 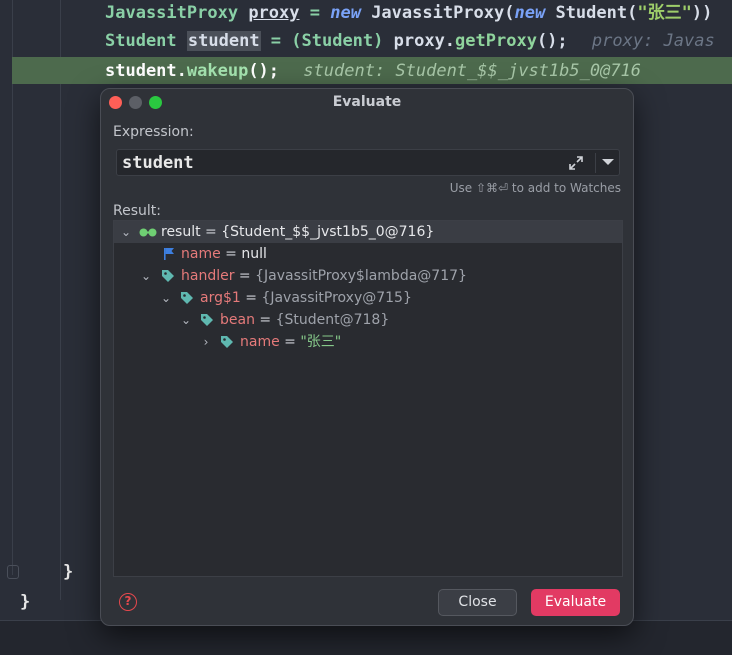 What do you see at coordinates (576, 163) in the screenshot?
I see `expand-icon` at bounding box center [576, 163].